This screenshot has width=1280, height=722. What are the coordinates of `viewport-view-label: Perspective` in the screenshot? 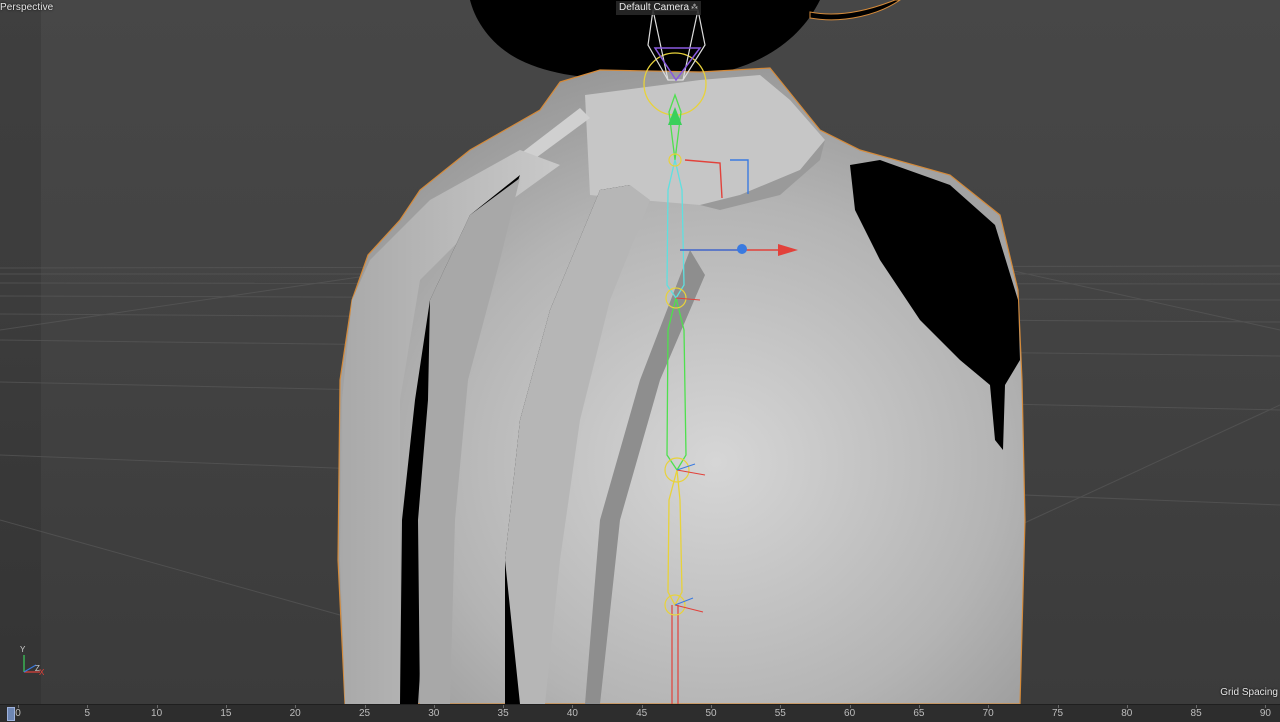 It's located at (26, 7).